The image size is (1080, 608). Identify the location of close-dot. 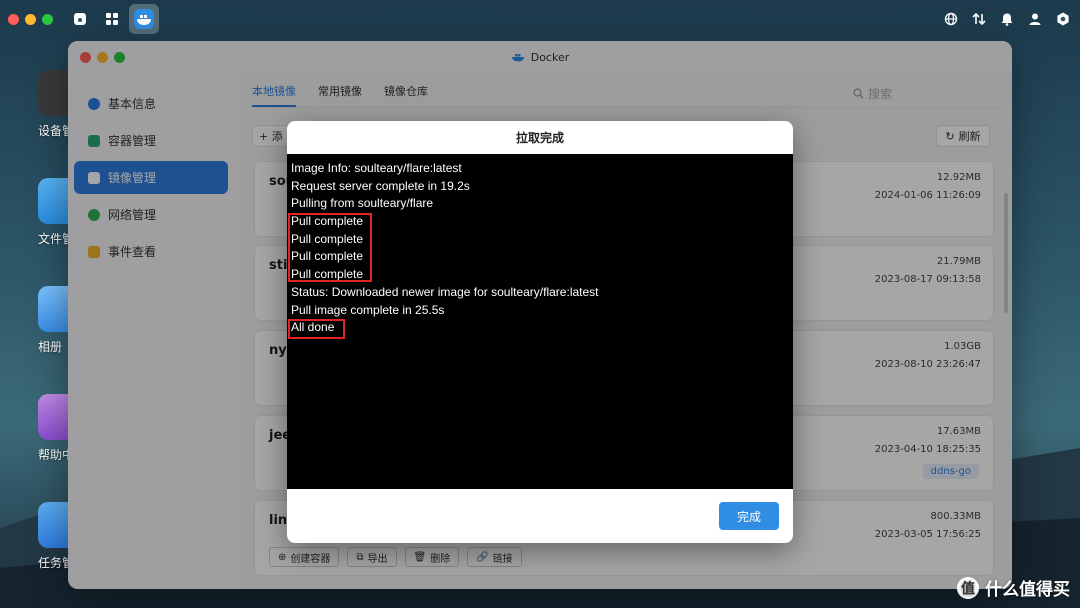
(13, 19).